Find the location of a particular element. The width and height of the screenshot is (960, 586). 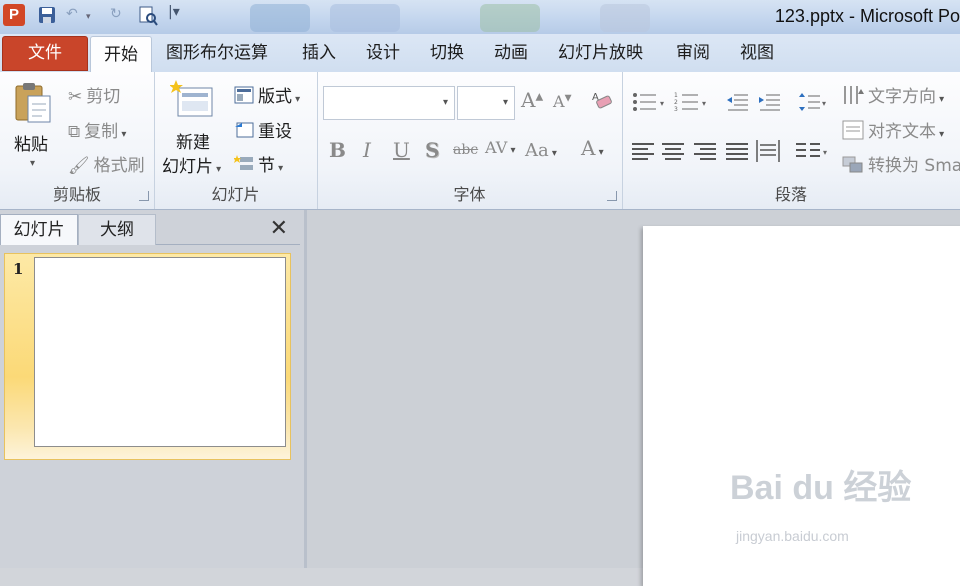

align-text-button: 对齐文本 ▾ is located at coordinates (893, 131).